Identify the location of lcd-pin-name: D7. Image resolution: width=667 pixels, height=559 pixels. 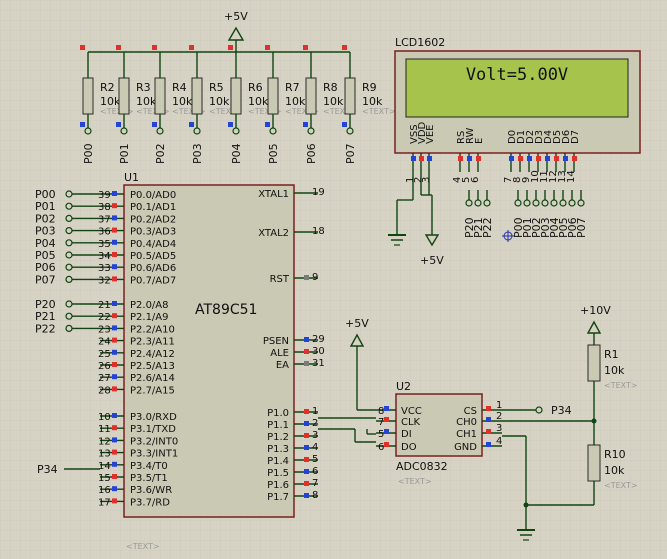
(575, 137).